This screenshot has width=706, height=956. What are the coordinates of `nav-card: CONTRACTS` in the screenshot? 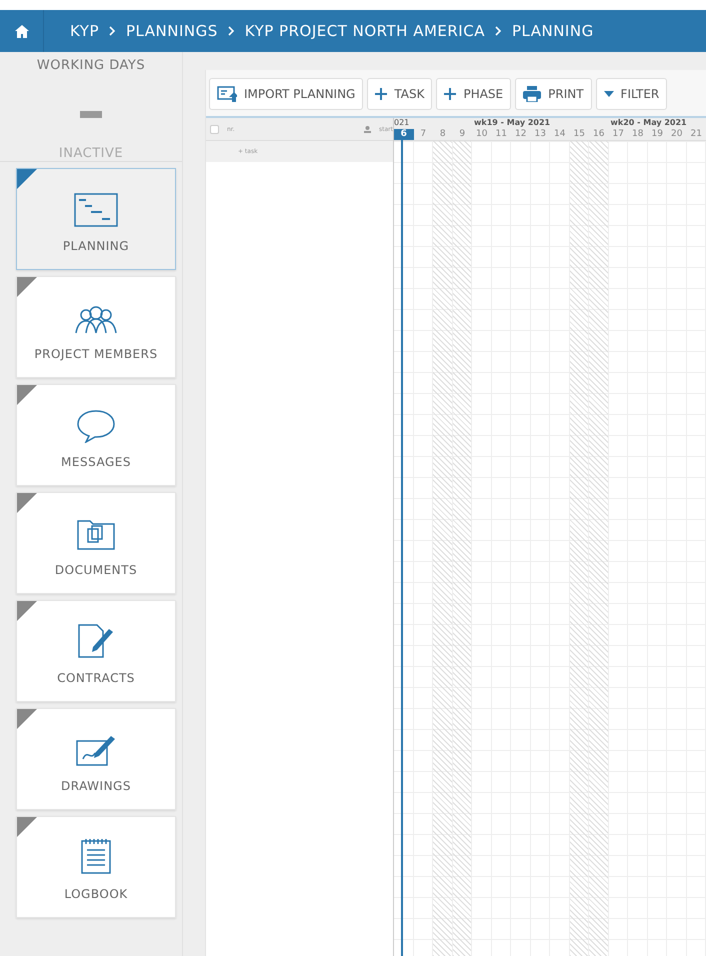 It's located at (96, 651).